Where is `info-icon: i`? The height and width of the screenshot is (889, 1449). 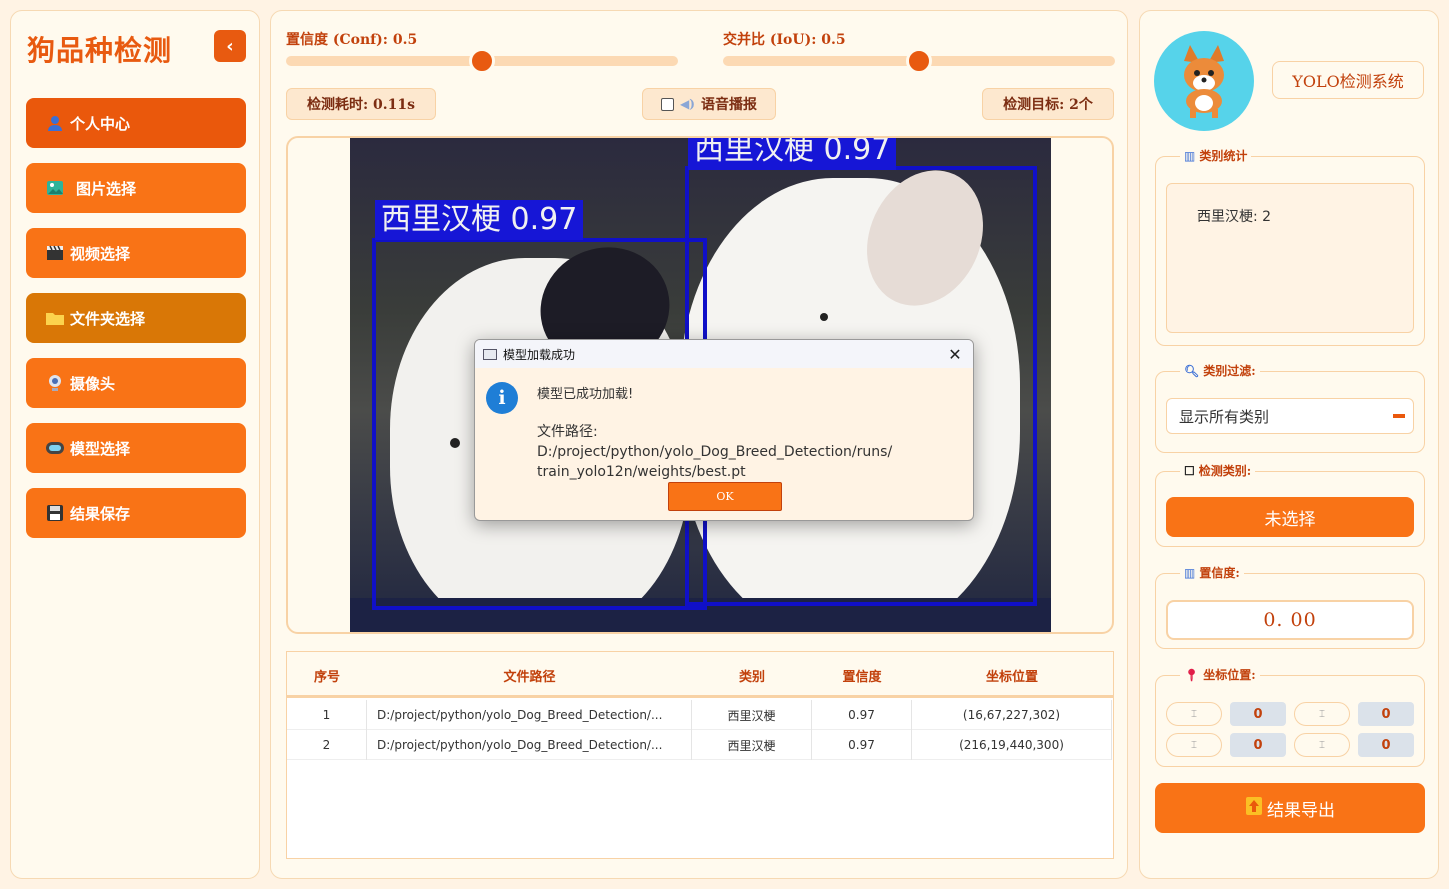
info-icon: i is located at coordinates (502, 398).